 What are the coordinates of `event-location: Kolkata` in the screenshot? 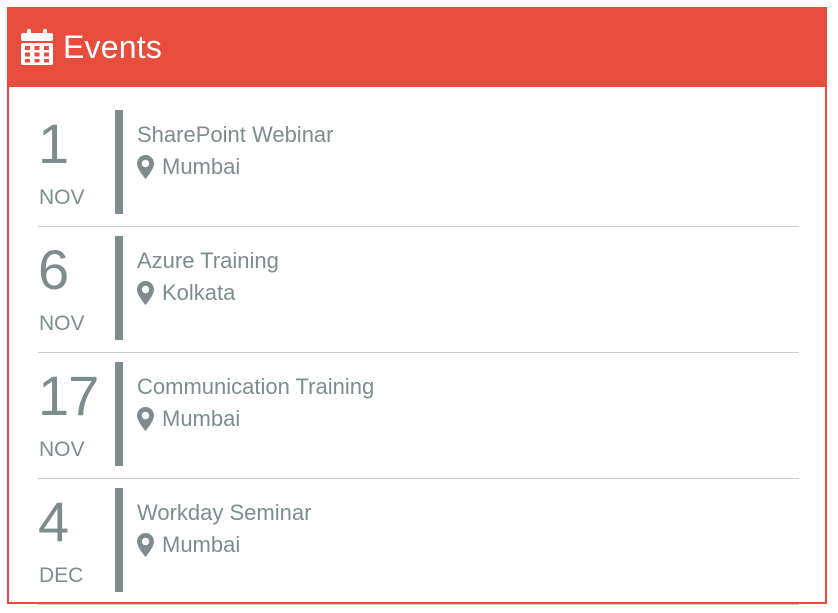 It's located at (208, 293).